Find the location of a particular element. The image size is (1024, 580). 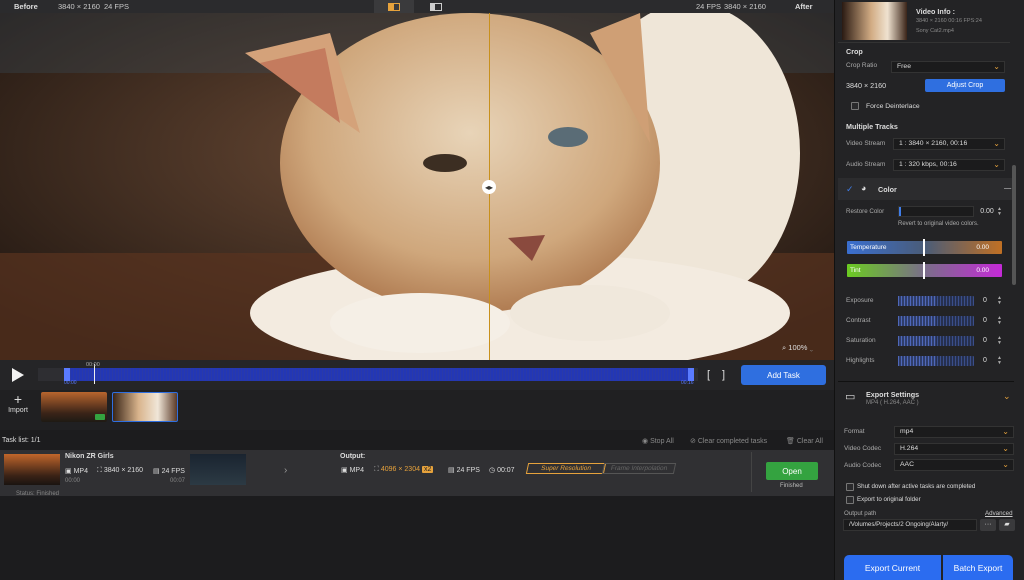

audio-codec-select: AAC ⌄ is located at coordinates (954, 465).